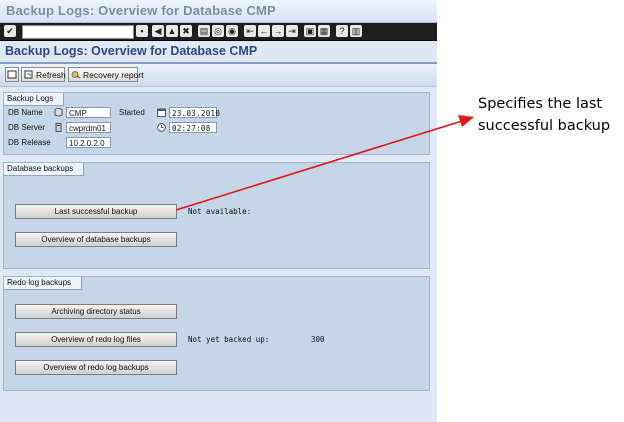  I want to click on page-title: Backup Logs: Overview for Database CMP, so click(131, 51).